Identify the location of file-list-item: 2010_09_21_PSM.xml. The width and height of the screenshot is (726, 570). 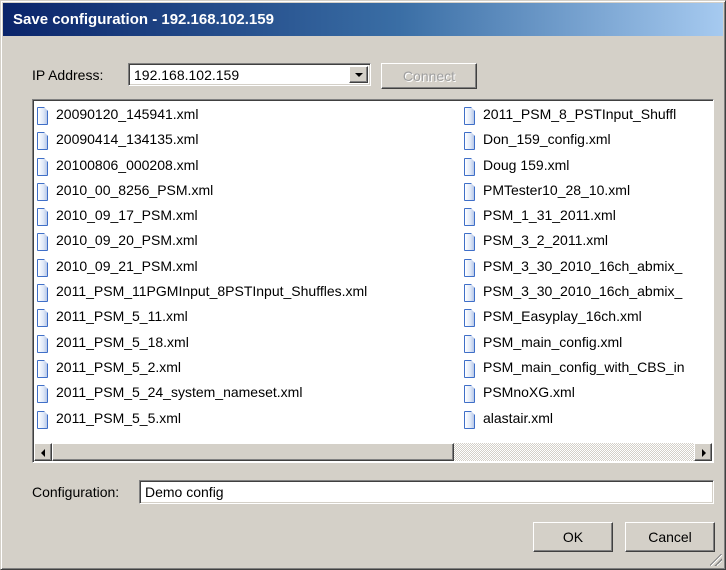
(249, 268).